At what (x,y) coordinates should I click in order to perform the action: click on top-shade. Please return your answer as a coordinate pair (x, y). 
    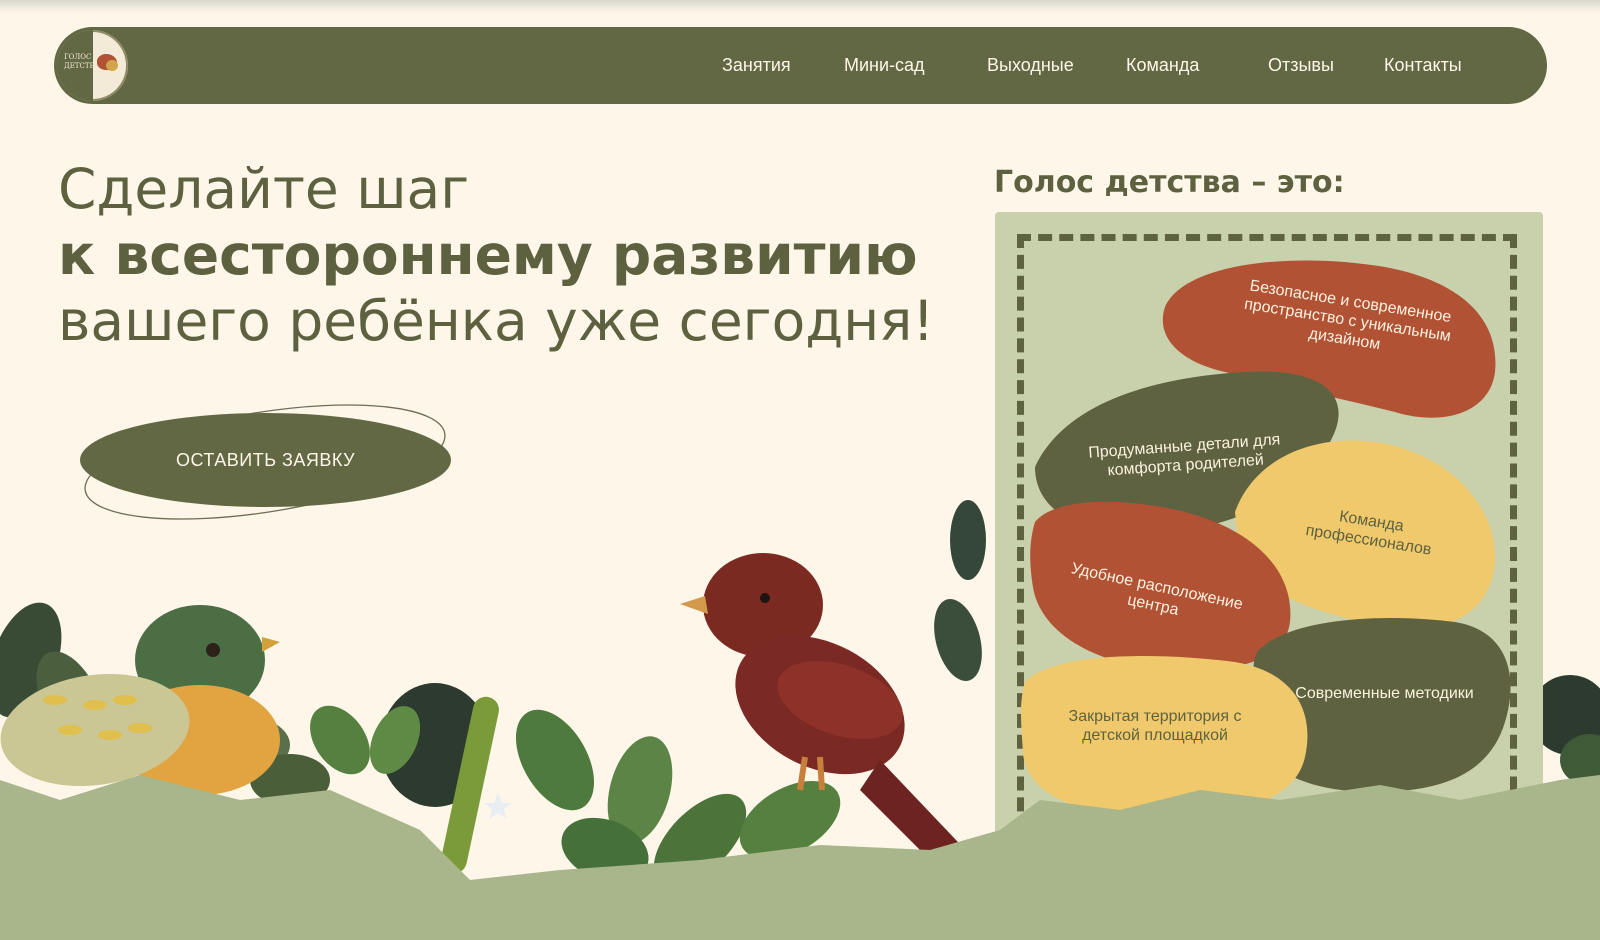
    Looking at the image, I should click on (800, 6).